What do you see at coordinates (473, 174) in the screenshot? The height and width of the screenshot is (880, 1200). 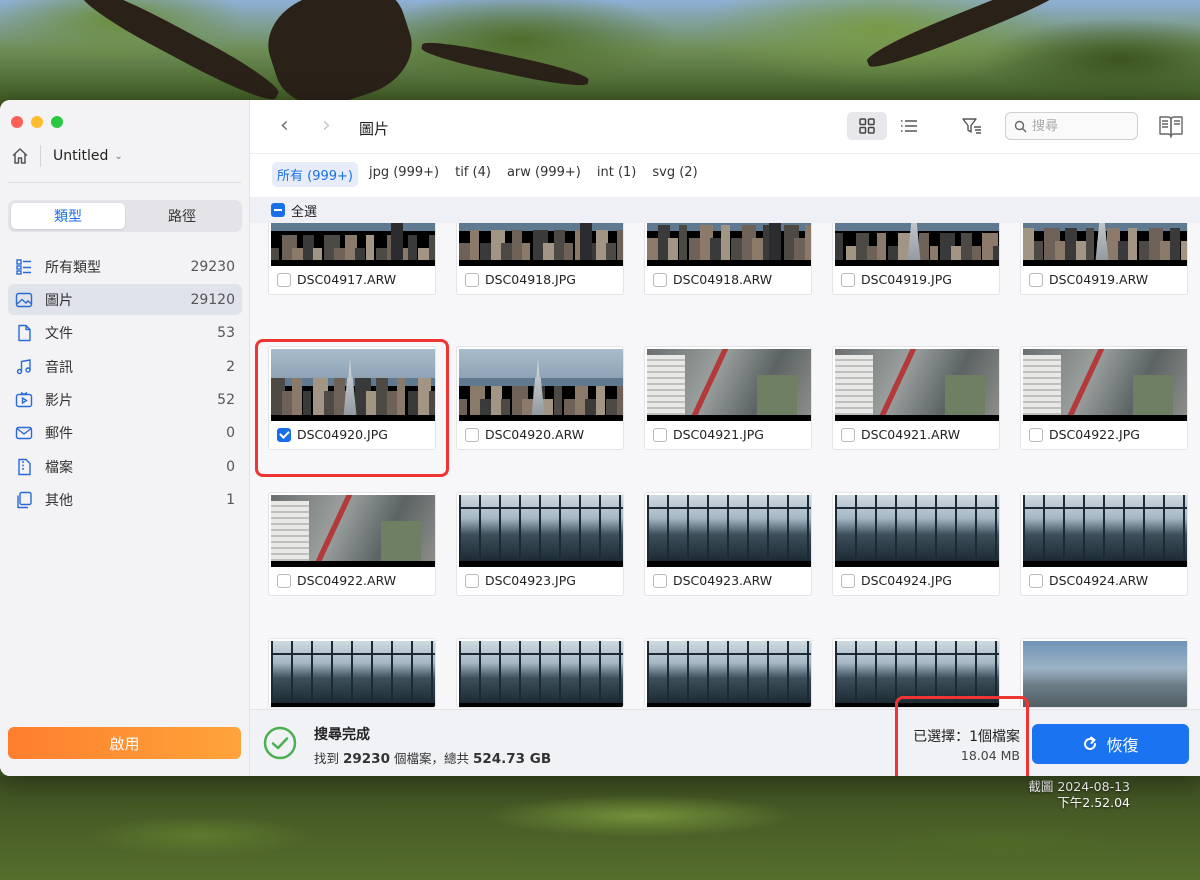 I see `filter-chip-tif: tif (4)` at bounding box center [473, 174].